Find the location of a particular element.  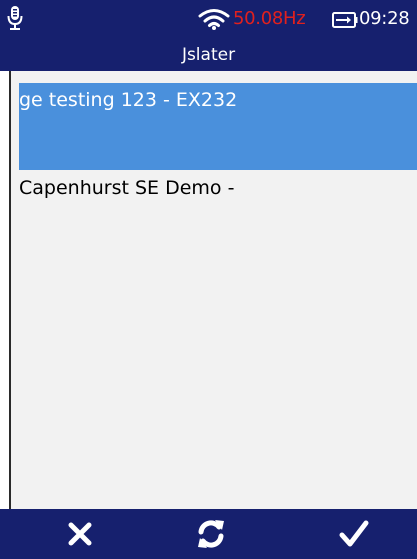

cancel-button is located at coordinates (80, 534).